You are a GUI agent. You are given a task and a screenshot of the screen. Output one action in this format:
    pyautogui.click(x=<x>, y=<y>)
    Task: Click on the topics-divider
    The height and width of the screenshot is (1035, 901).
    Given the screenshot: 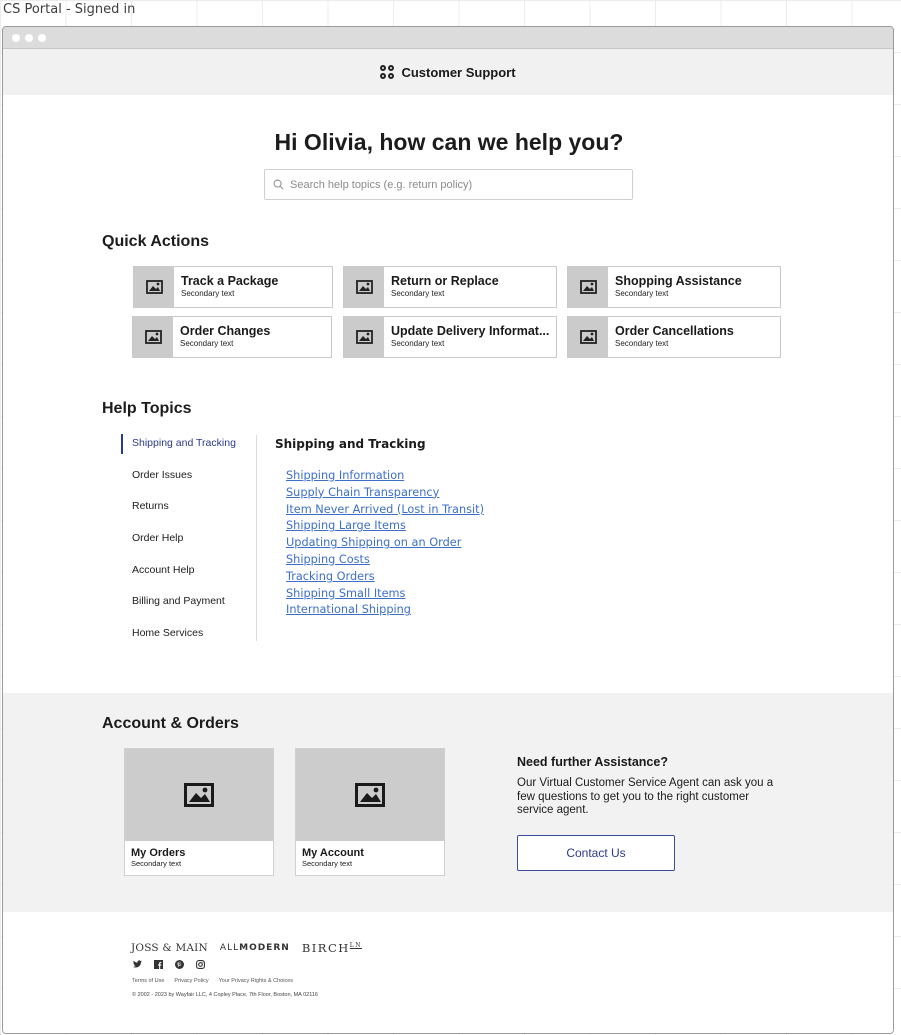 What is the action you would take?
    pyautogui.click(x=256, y=538)
    